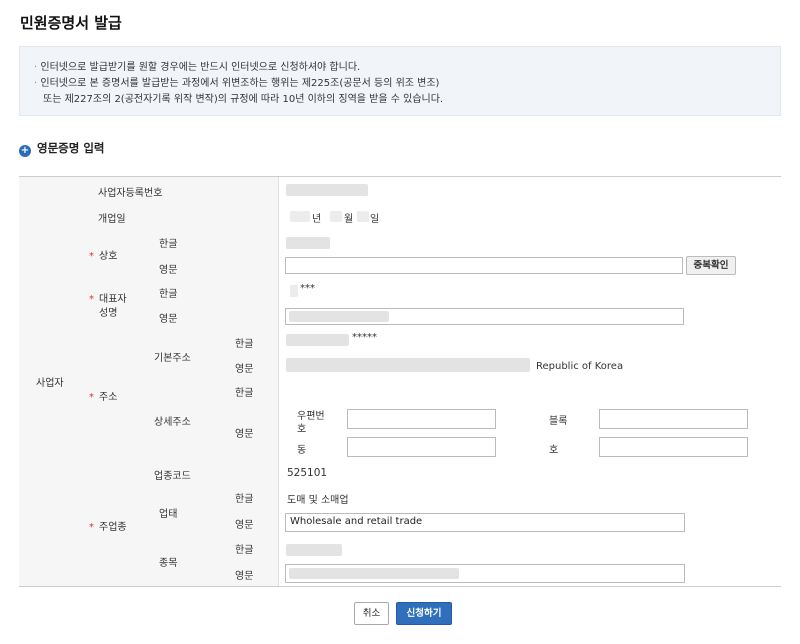 The width and height of the screenshot is (800, 644). I want to click on redacted-item-english, so click(374, 573).